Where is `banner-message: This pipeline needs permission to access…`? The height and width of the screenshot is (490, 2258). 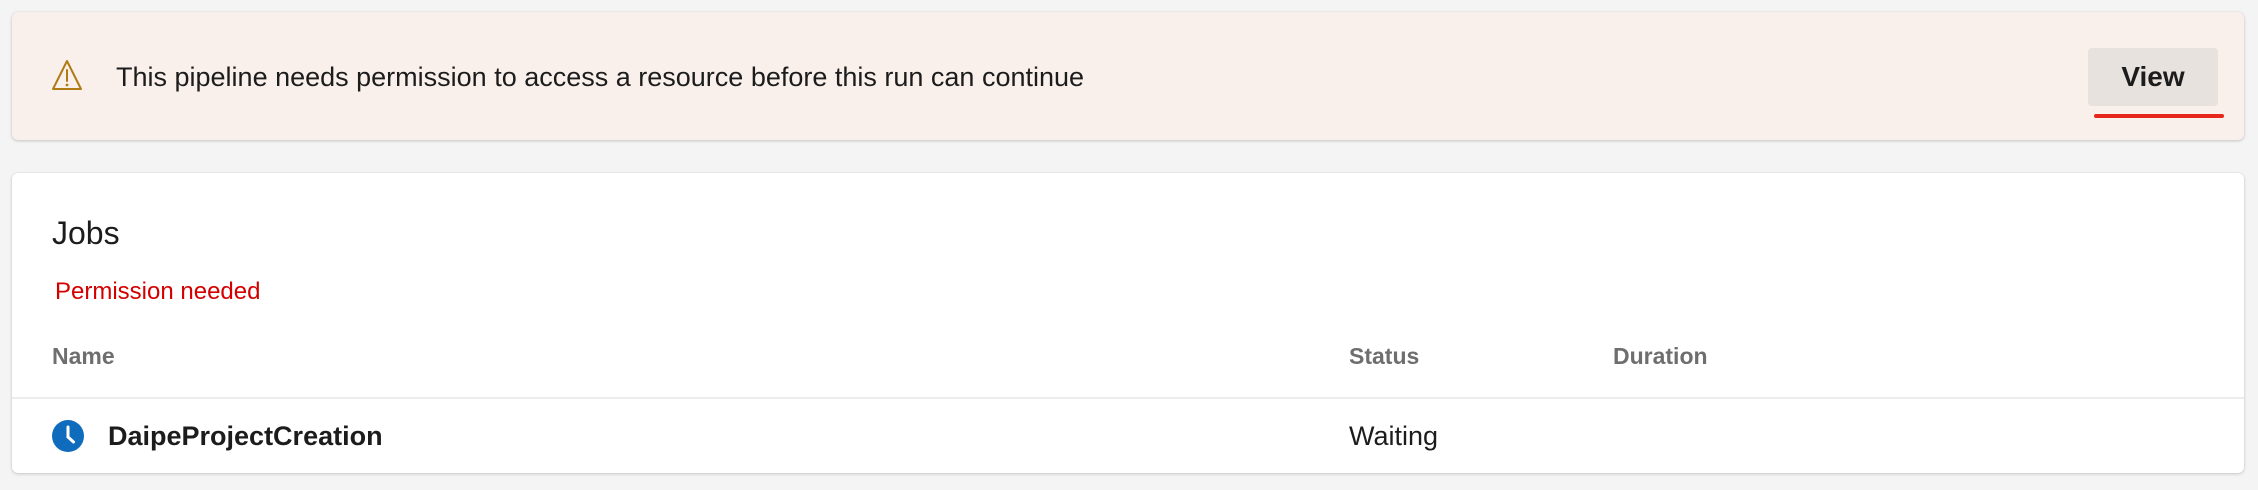
banner-message: This pipeline needs permission to access… is located at coordinates (600, 77).